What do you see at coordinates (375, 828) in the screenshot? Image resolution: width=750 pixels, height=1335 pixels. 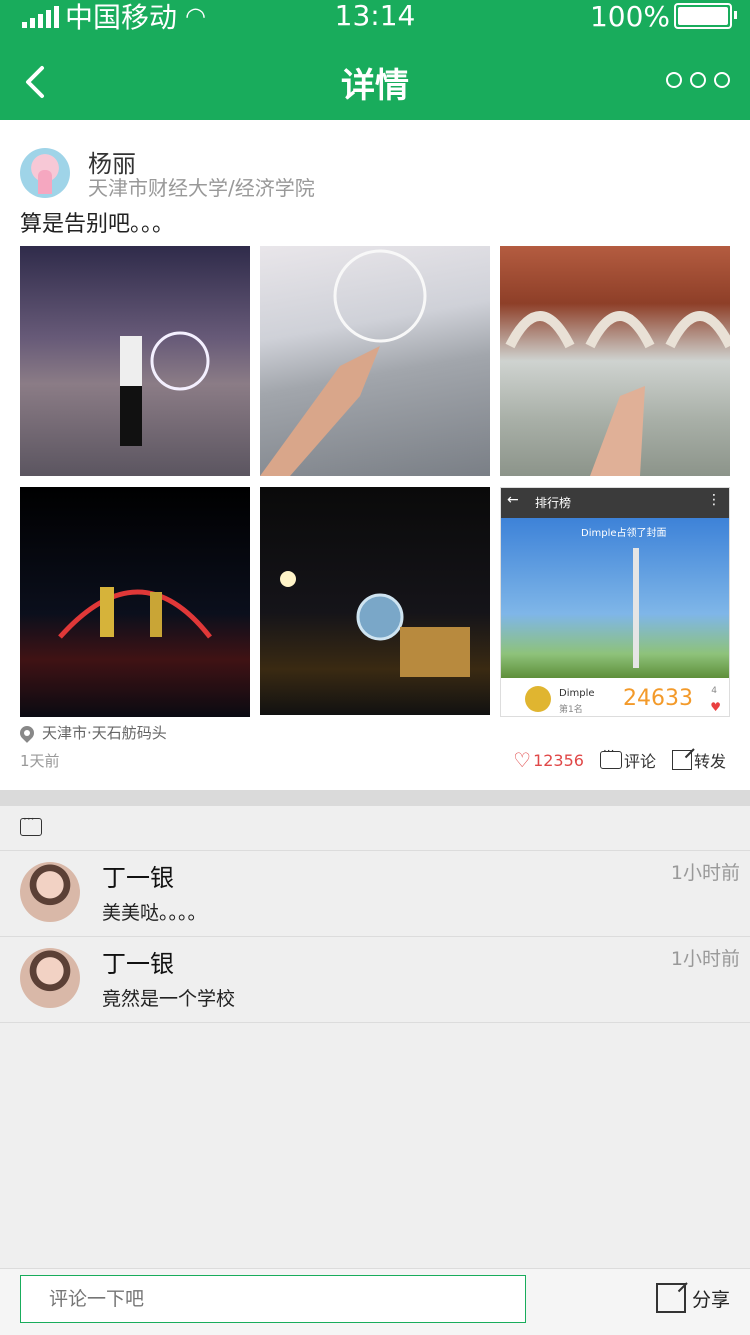 I see `comments-header` at bounding box center [375, 828].